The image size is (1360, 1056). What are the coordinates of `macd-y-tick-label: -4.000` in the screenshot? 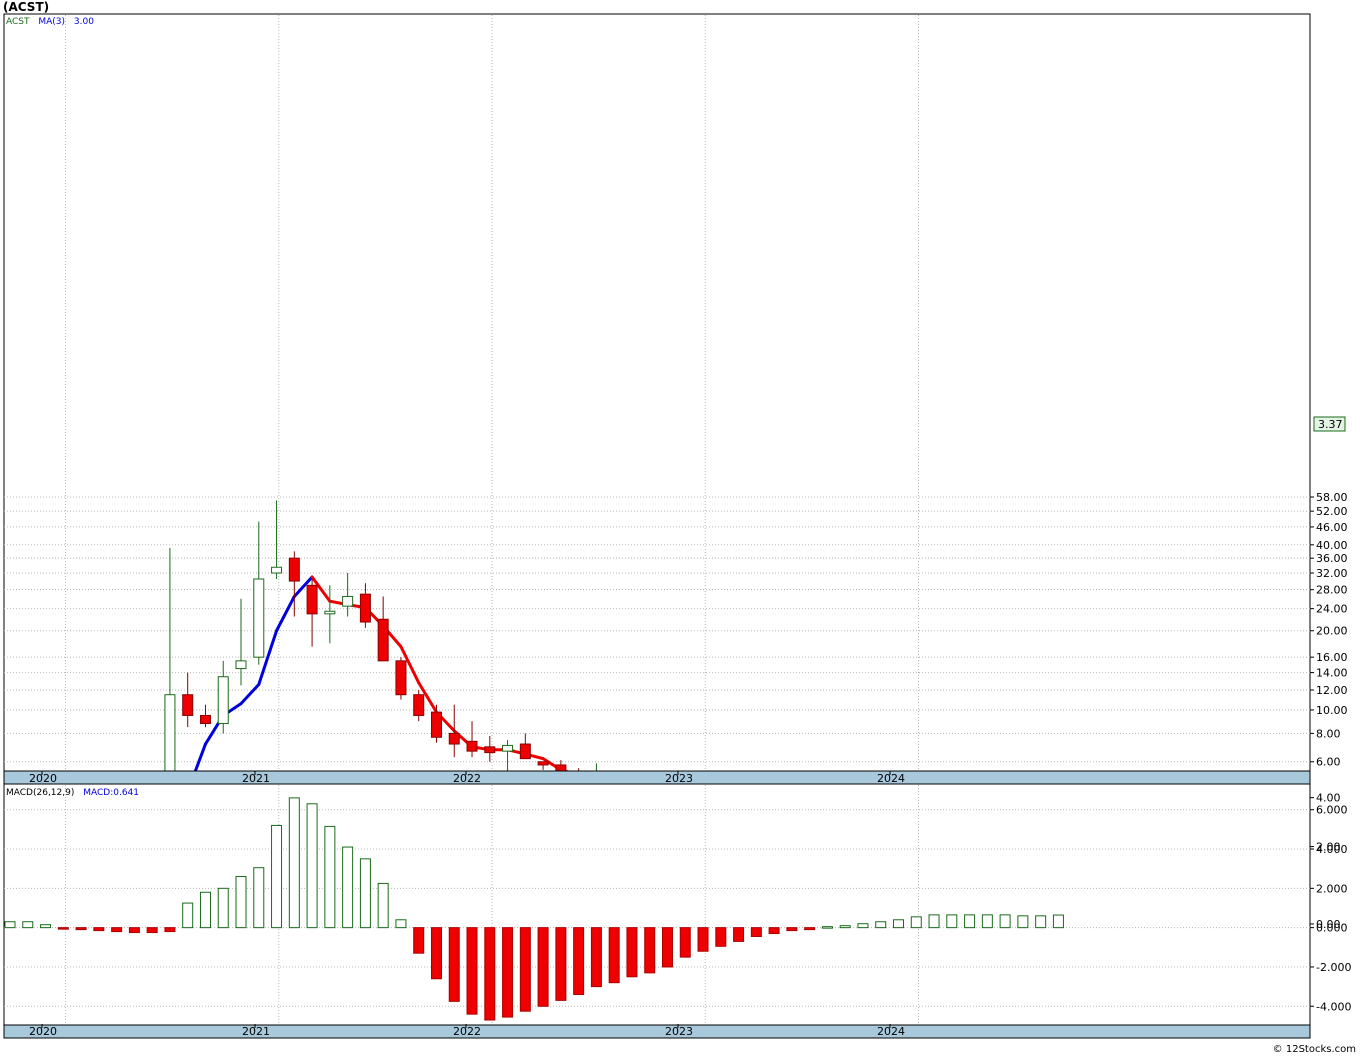 It's located at (1333, 1006).